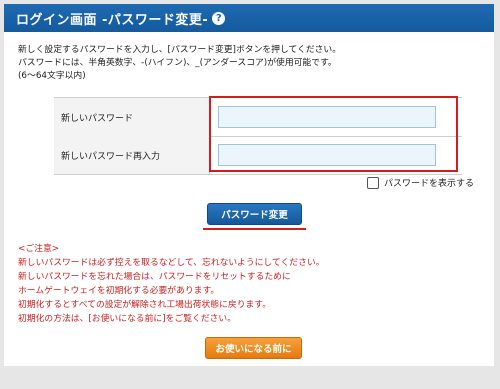 The height and width of the screenshot is (389, 500). What do you see at coordinates (119, 291) in the screenshot?
I see `notice-line: ホームゲートウェイを初期化する必要があります。` at bounding box center [119, 291].